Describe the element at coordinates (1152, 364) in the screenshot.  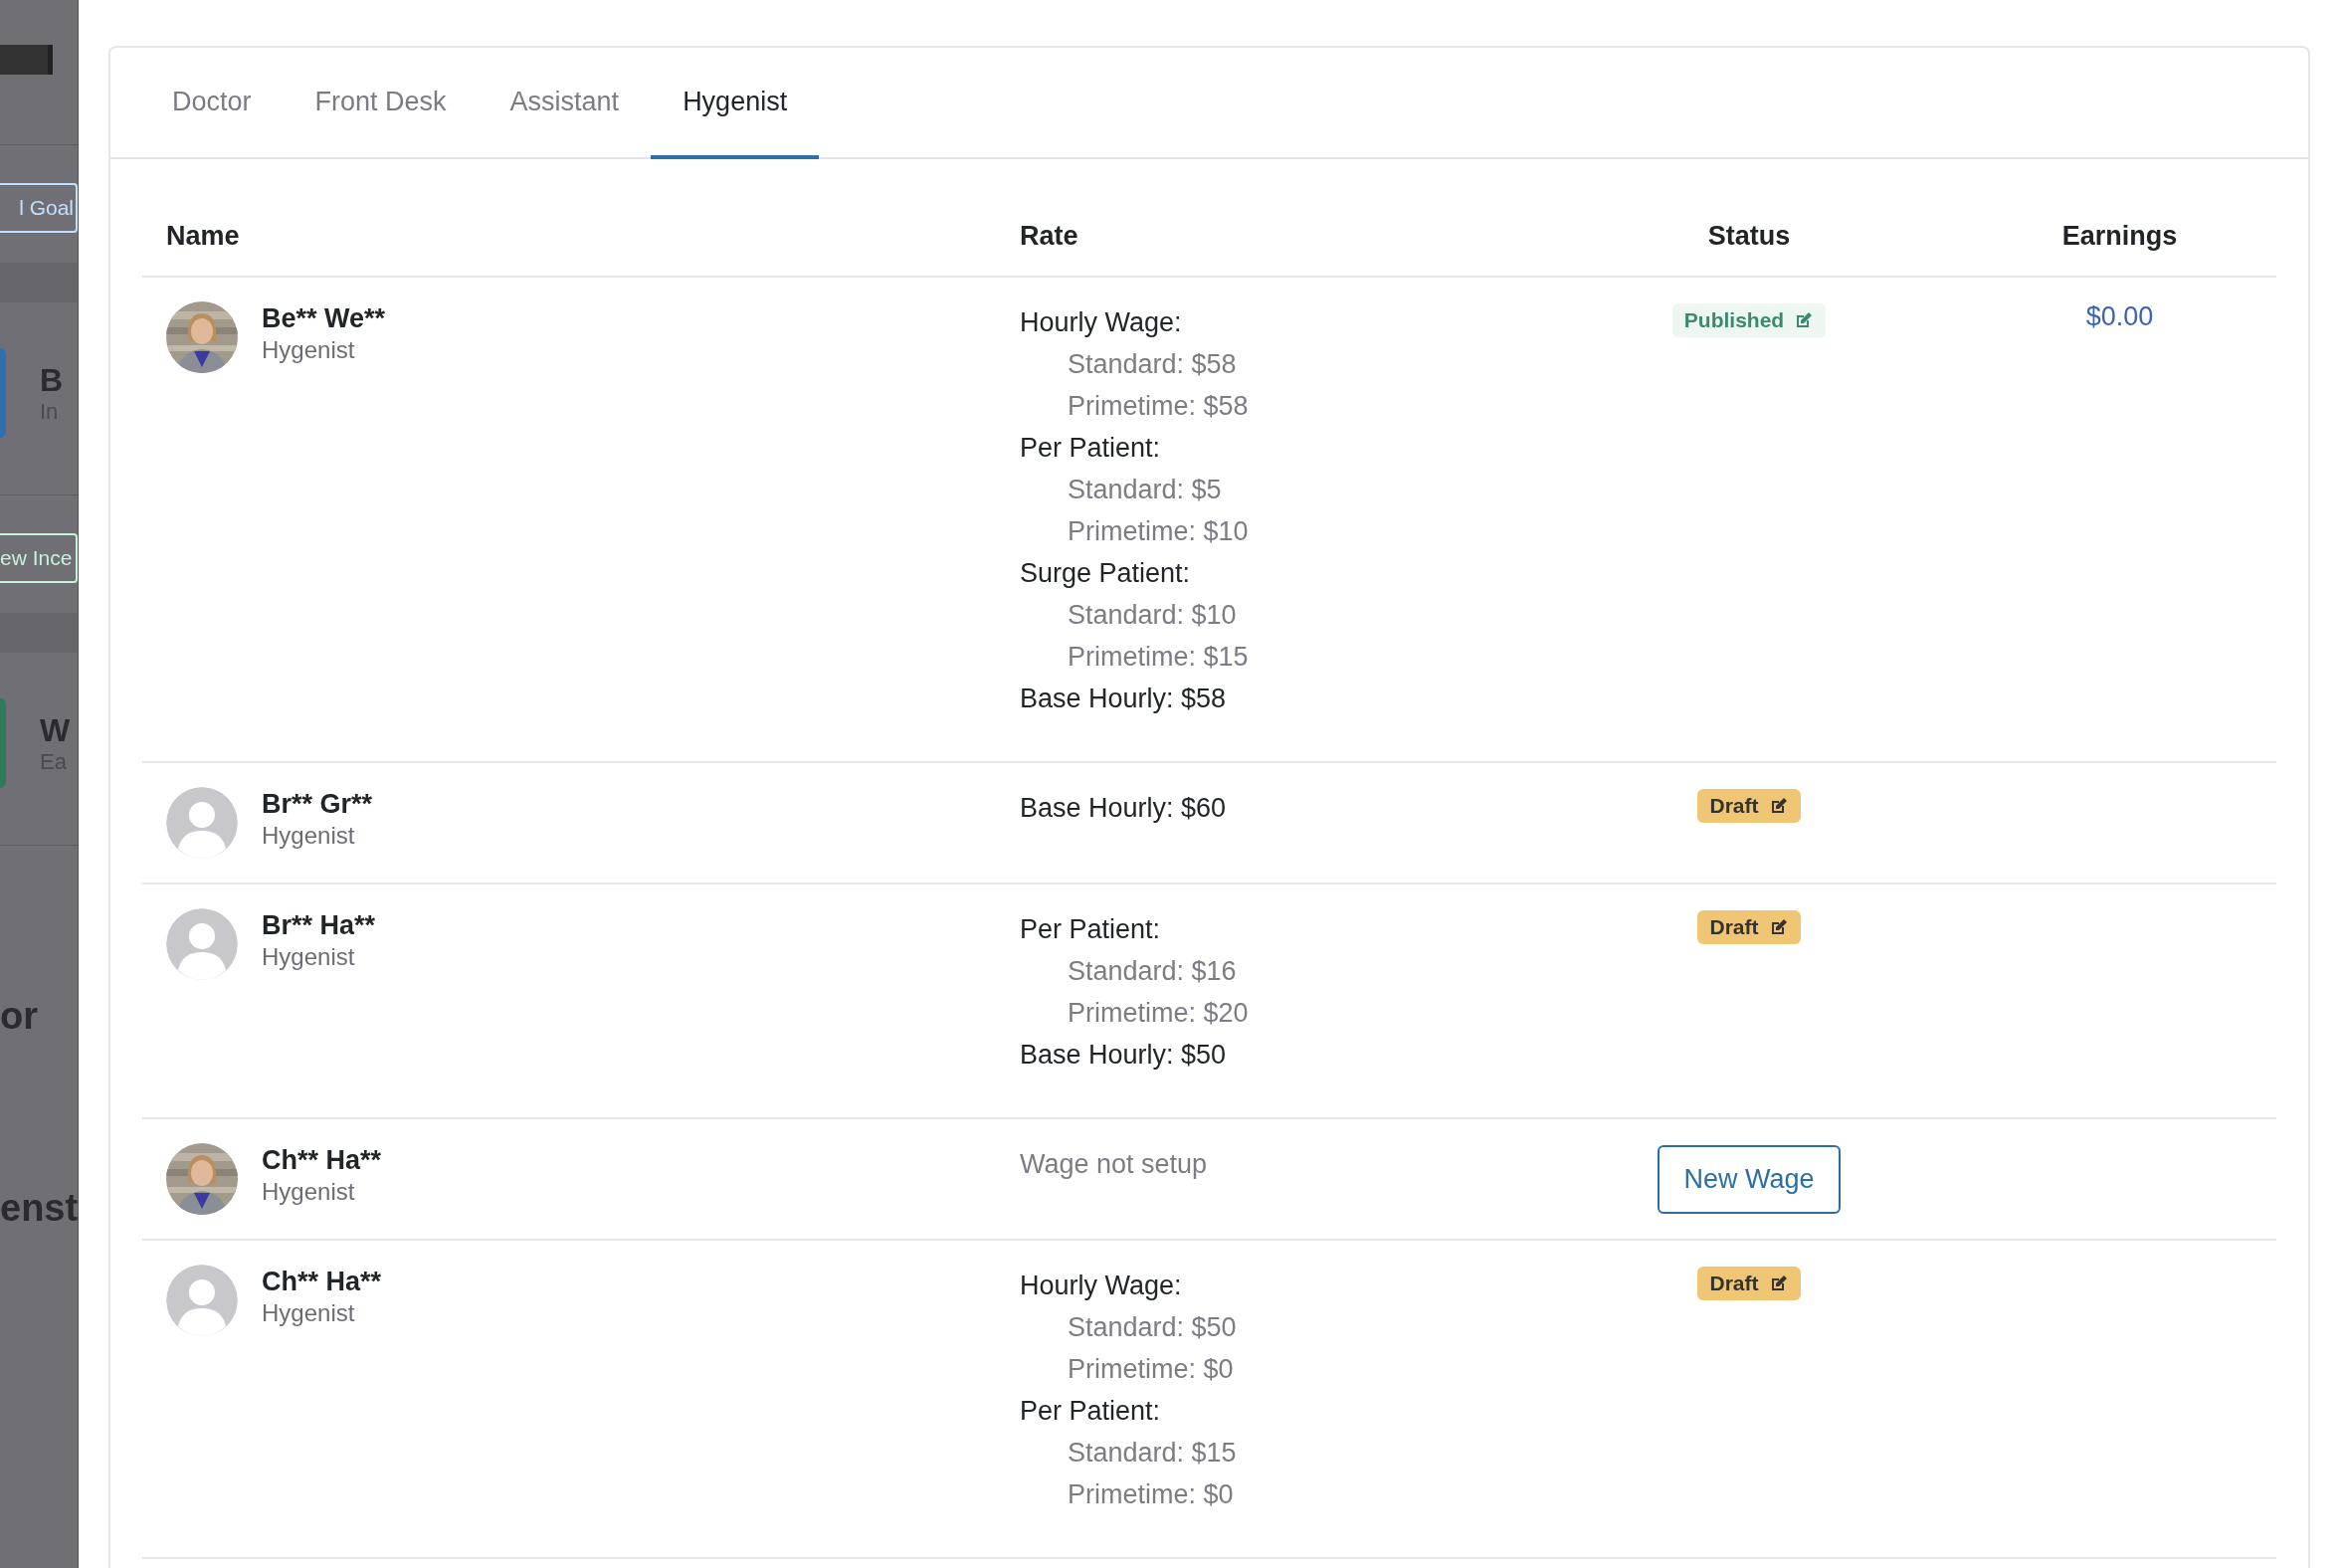
I see `rate-value: Standard: $58` at that location.